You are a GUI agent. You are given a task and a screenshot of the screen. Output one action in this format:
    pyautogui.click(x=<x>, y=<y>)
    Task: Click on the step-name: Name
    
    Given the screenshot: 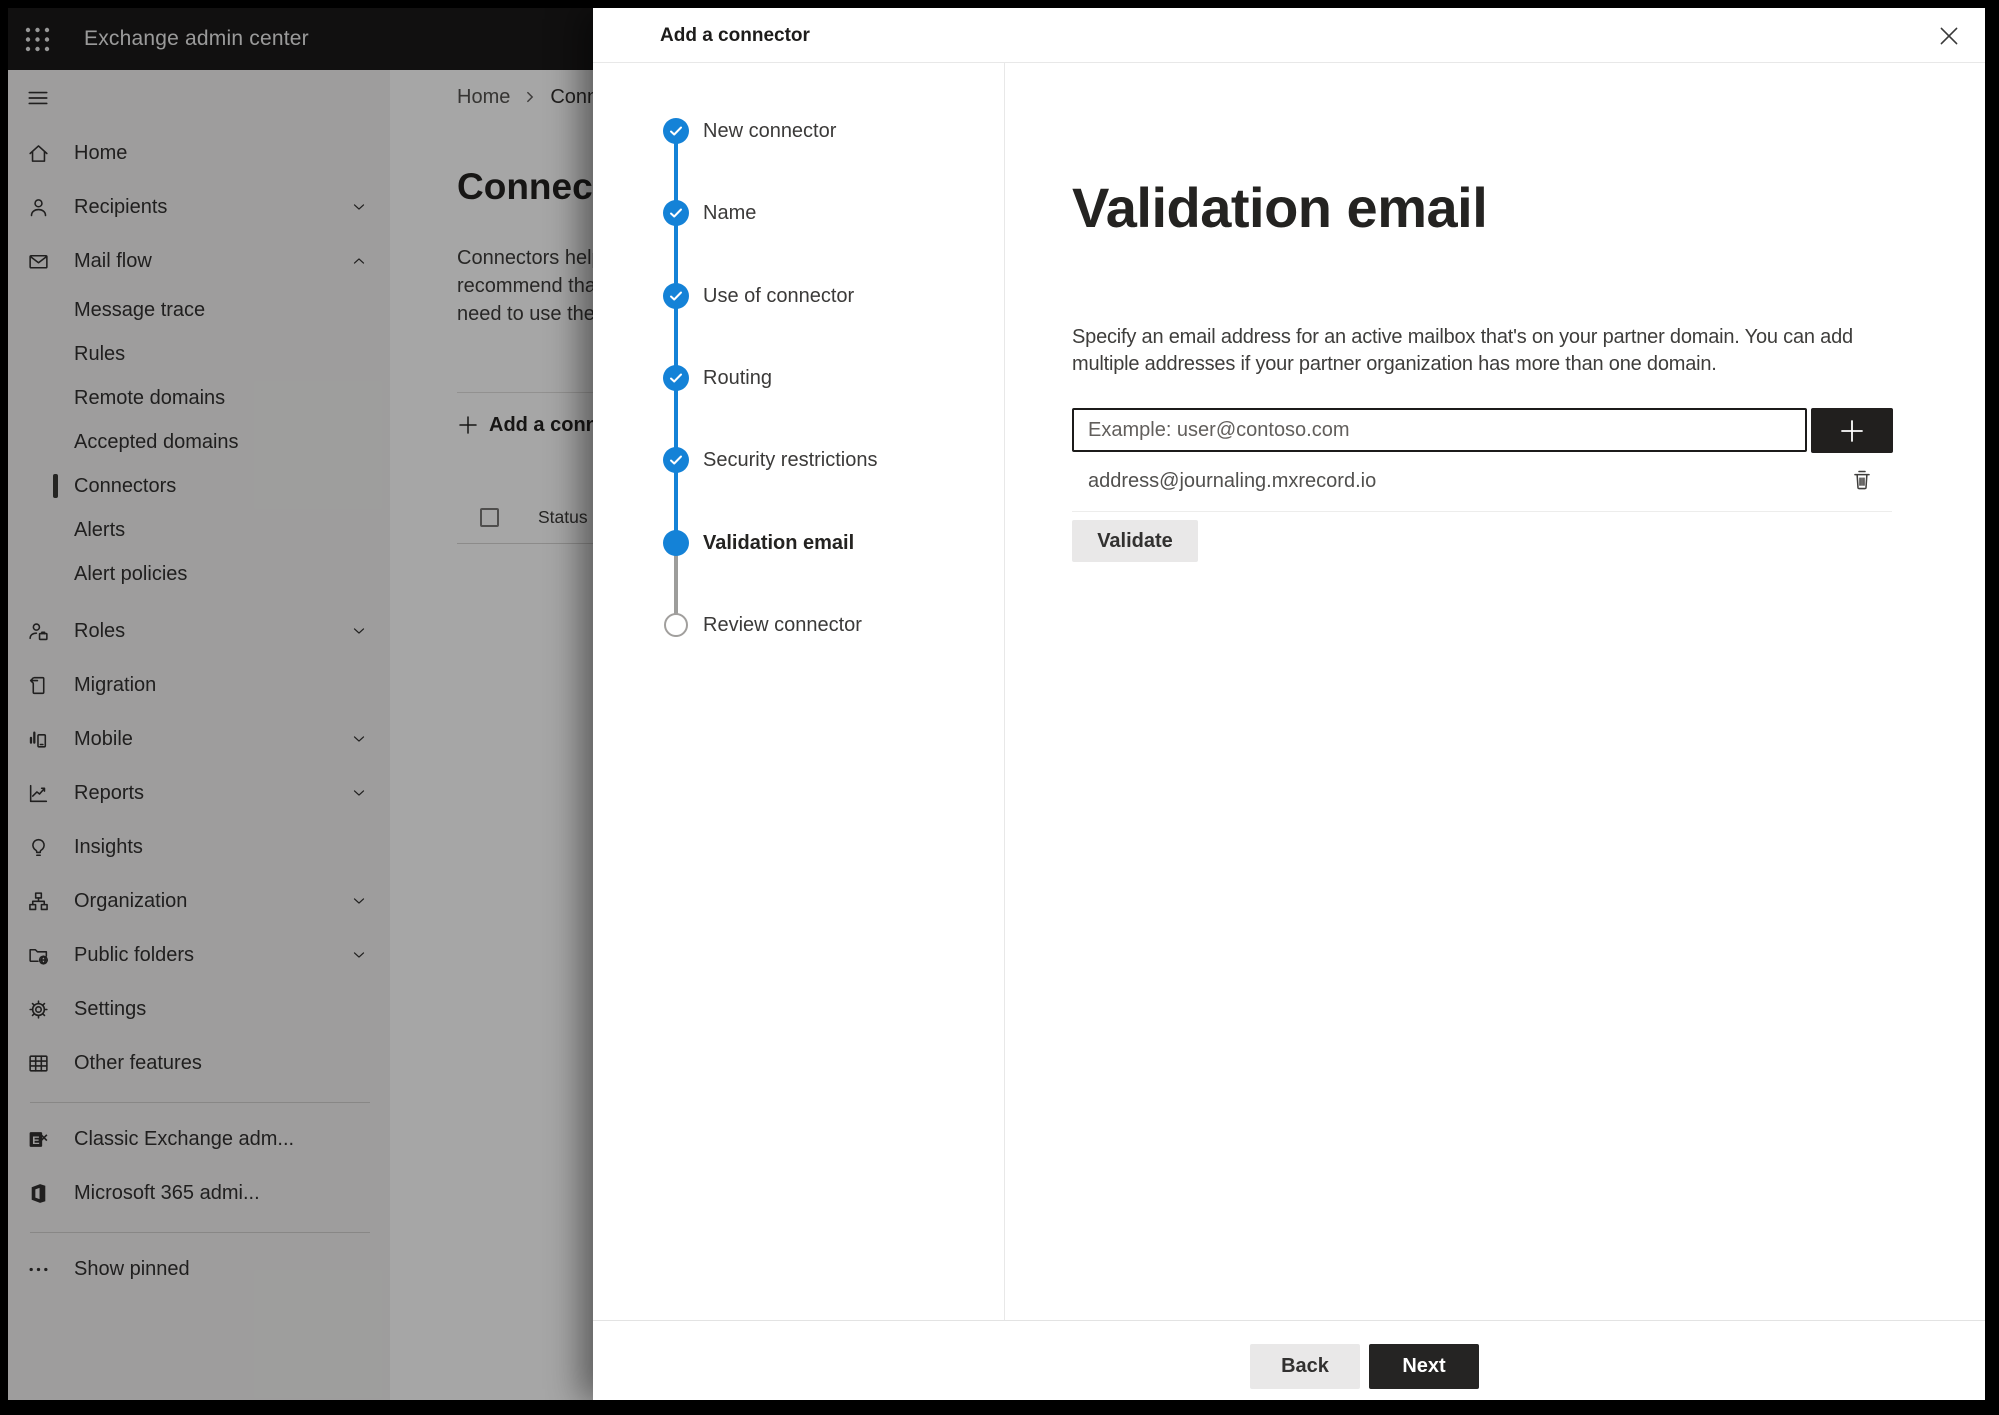 What is the action you would take?
    pyautogui.click(x=709, y=213)
    